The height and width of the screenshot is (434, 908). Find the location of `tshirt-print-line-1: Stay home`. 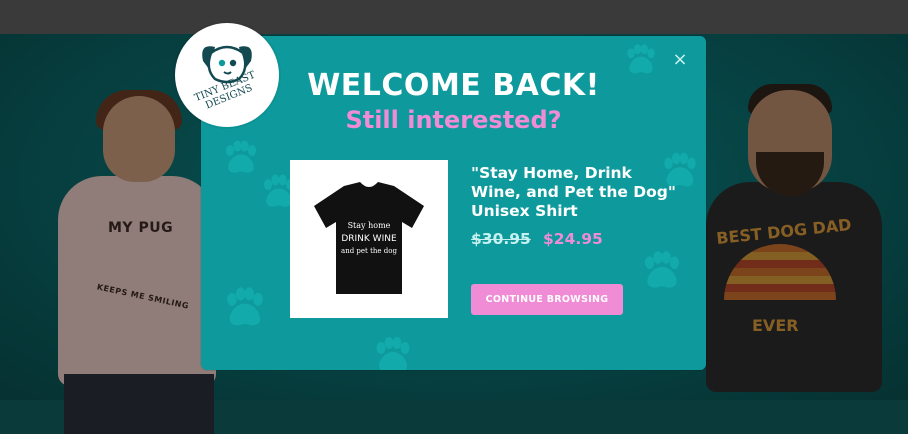

tshirt-print-line-1: Stay home is located at coordinates (369, 225).